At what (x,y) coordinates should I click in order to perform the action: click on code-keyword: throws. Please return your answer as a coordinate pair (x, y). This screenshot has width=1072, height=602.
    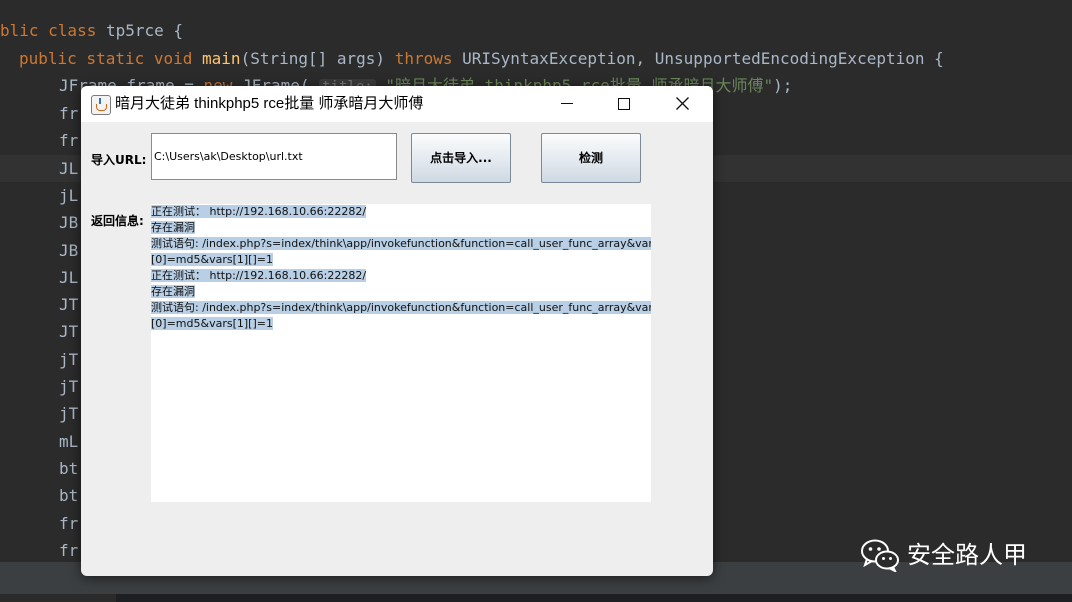
    Looking at the image, I should click on (423, 58).